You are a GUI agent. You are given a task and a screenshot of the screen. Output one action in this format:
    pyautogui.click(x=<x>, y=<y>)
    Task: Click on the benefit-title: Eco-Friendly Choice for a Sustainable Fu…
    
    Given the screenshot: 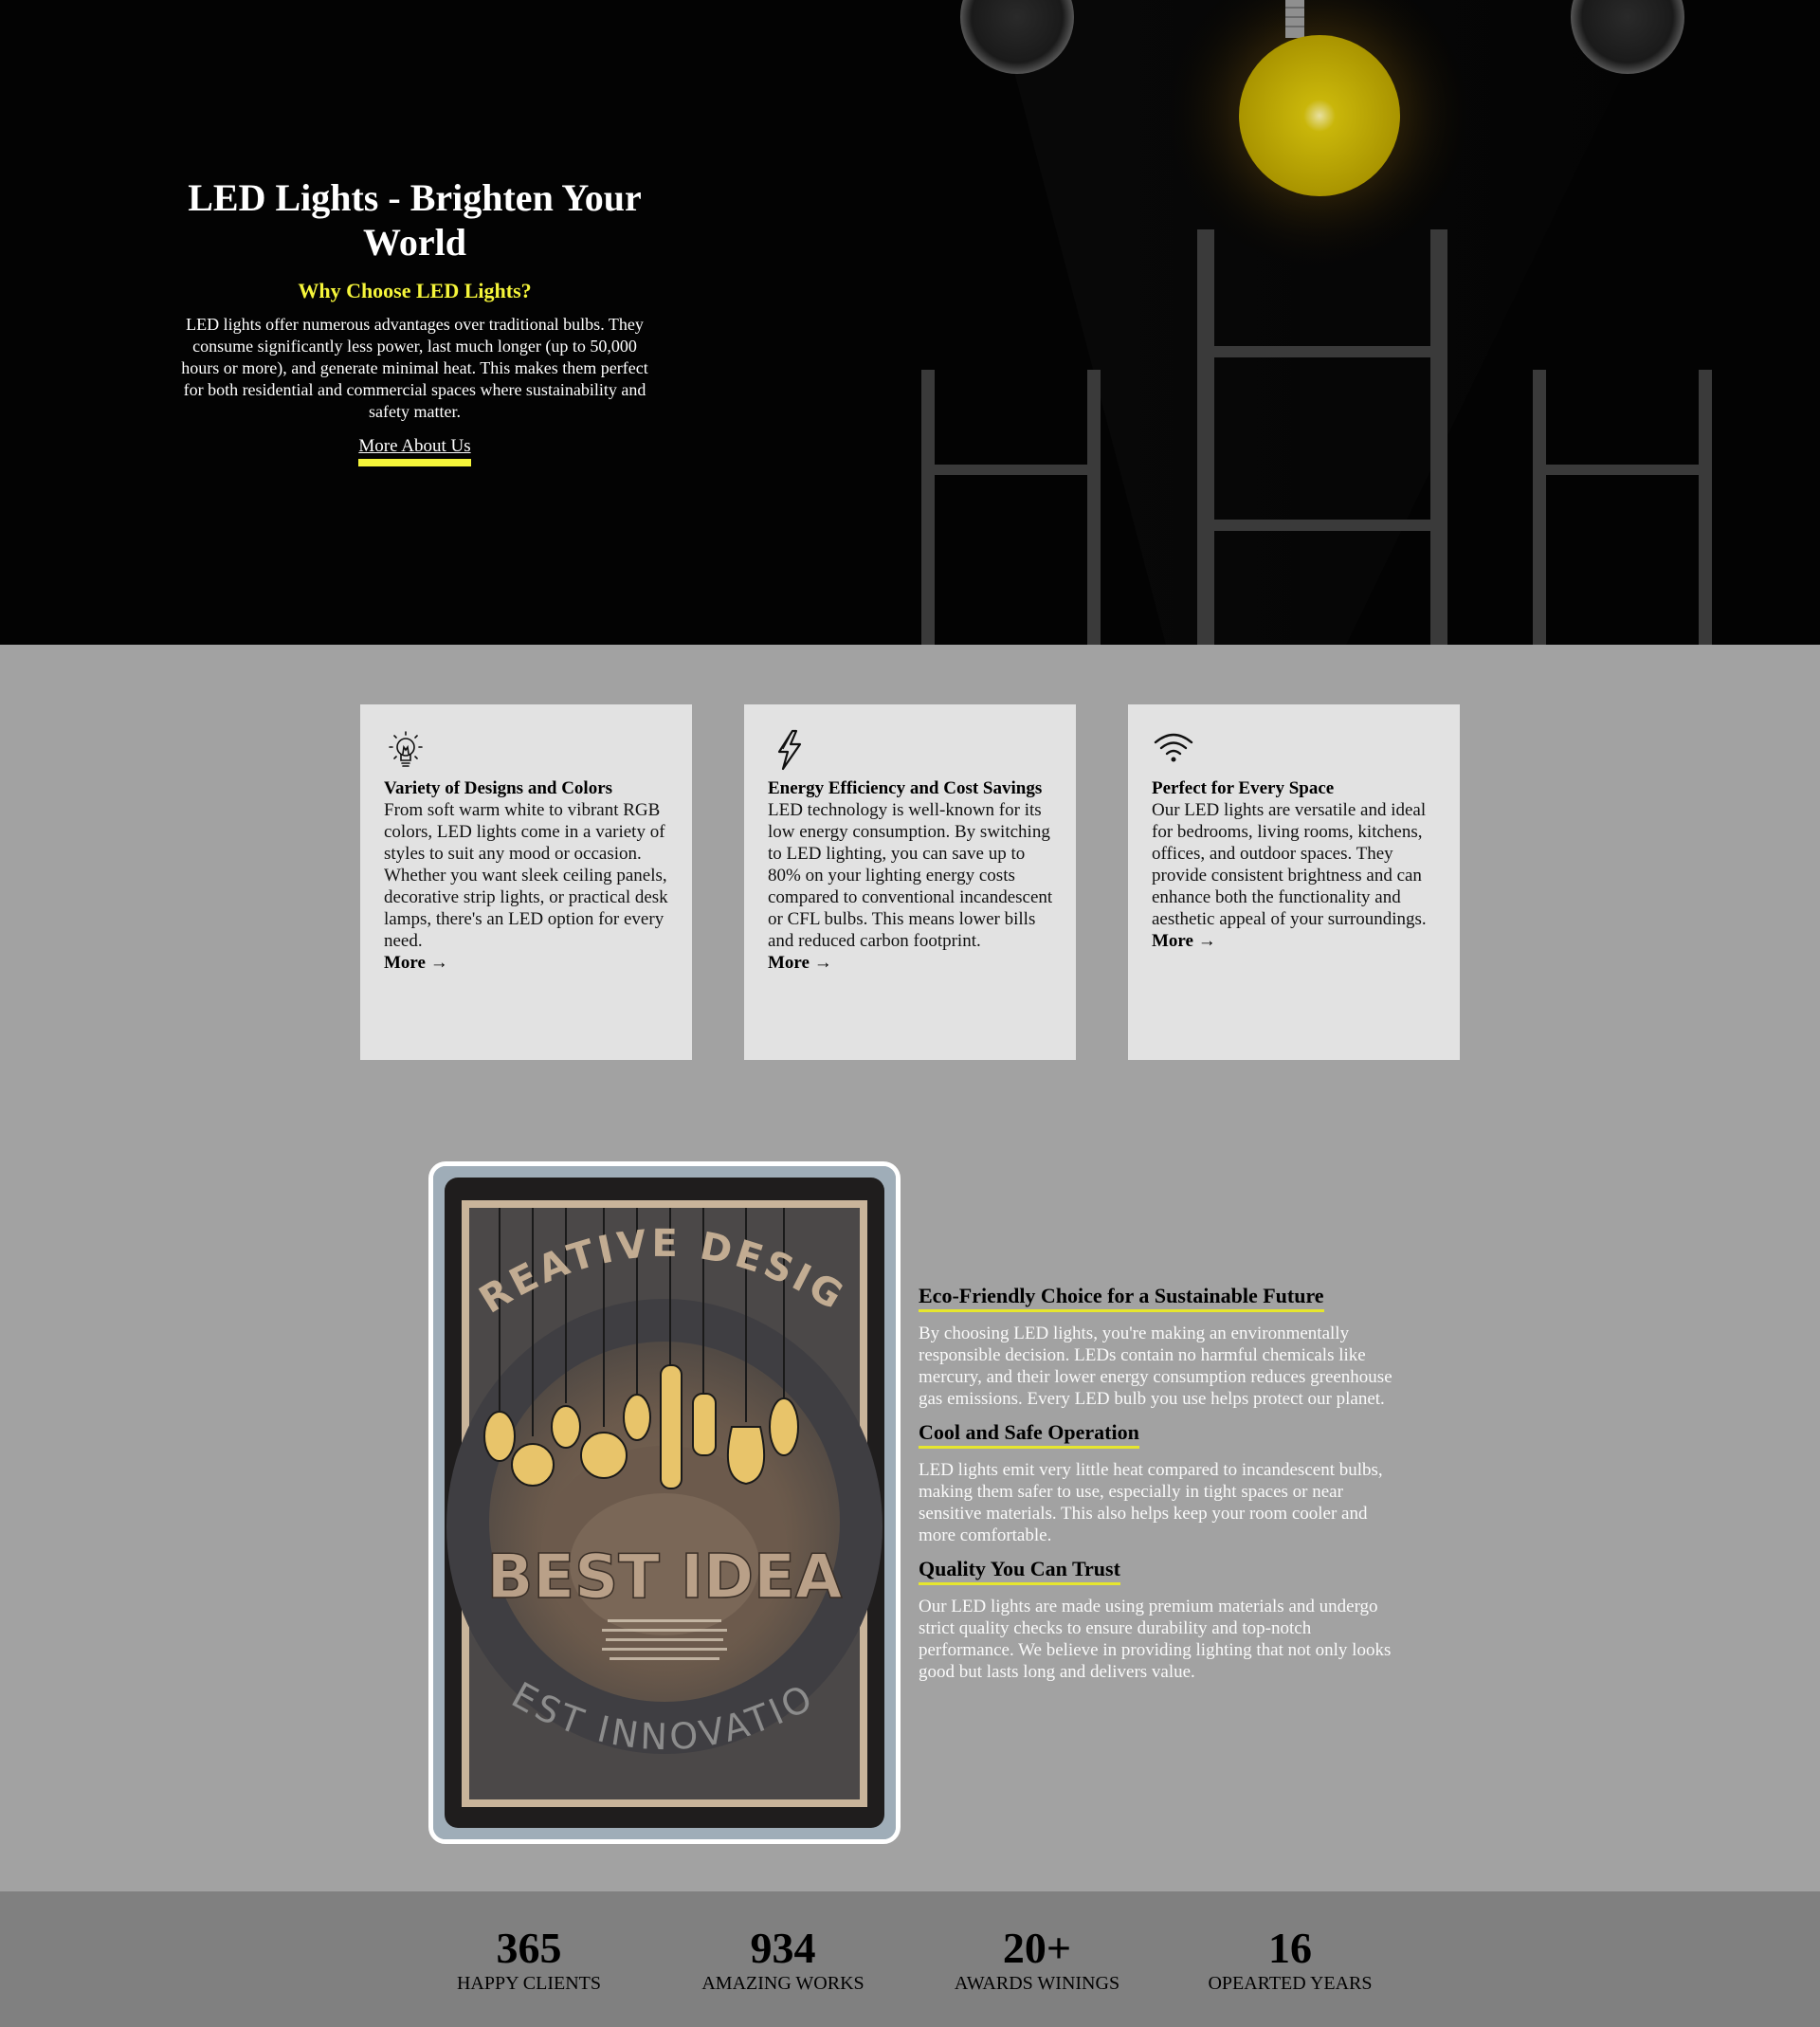 What is the action you would take?
    pyautogui.click(x=1121, y=1298)
    